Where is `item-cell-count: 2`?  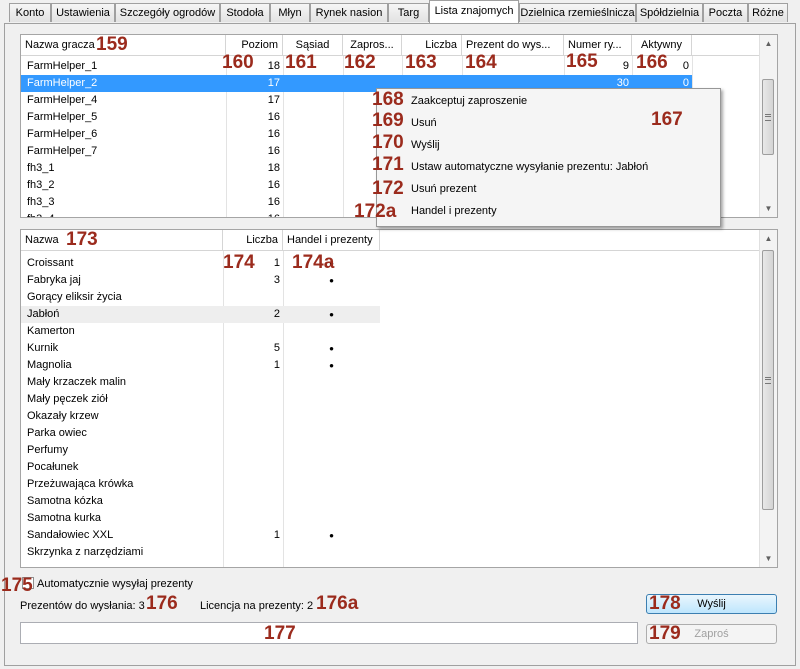
item-cell-count: 2 is located at coordinates (276, 314).